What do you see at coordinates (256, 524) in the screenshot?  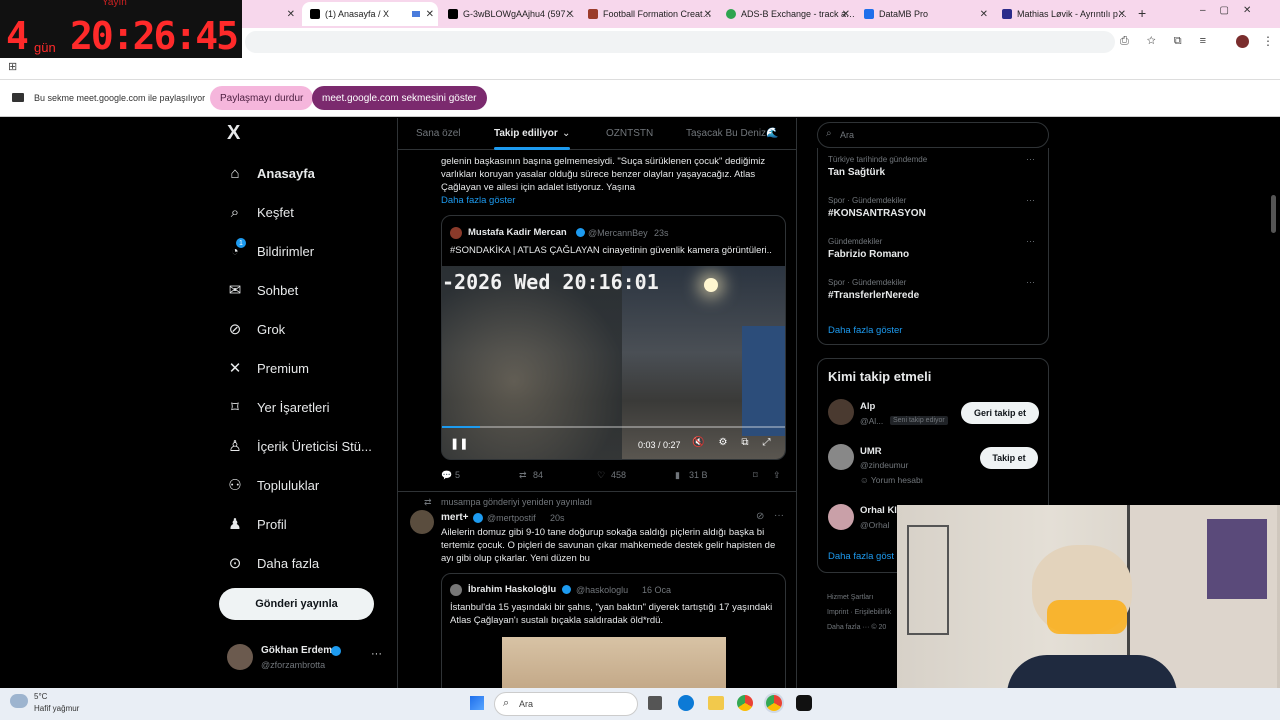 I see `sidebar-item-profile: ♟ Profil` at bounding box center [256, 524].